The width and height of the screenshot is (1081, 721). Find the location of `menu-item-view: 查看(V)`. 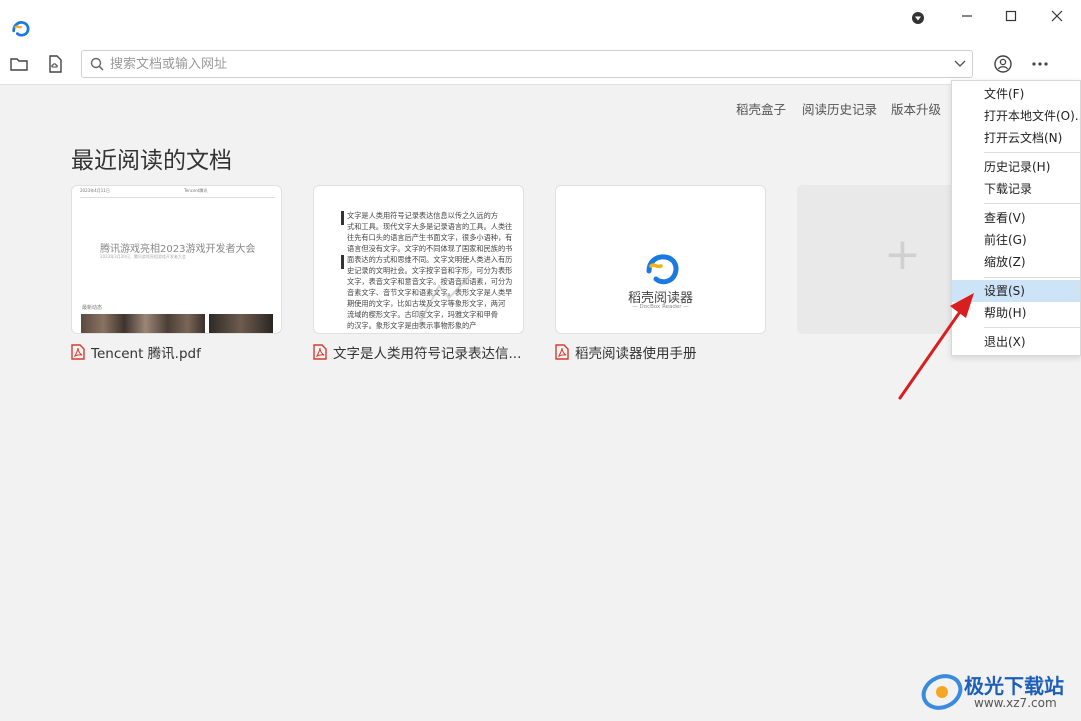

menu-item-view: 查看(V) is located at coordinates (1016, 218).